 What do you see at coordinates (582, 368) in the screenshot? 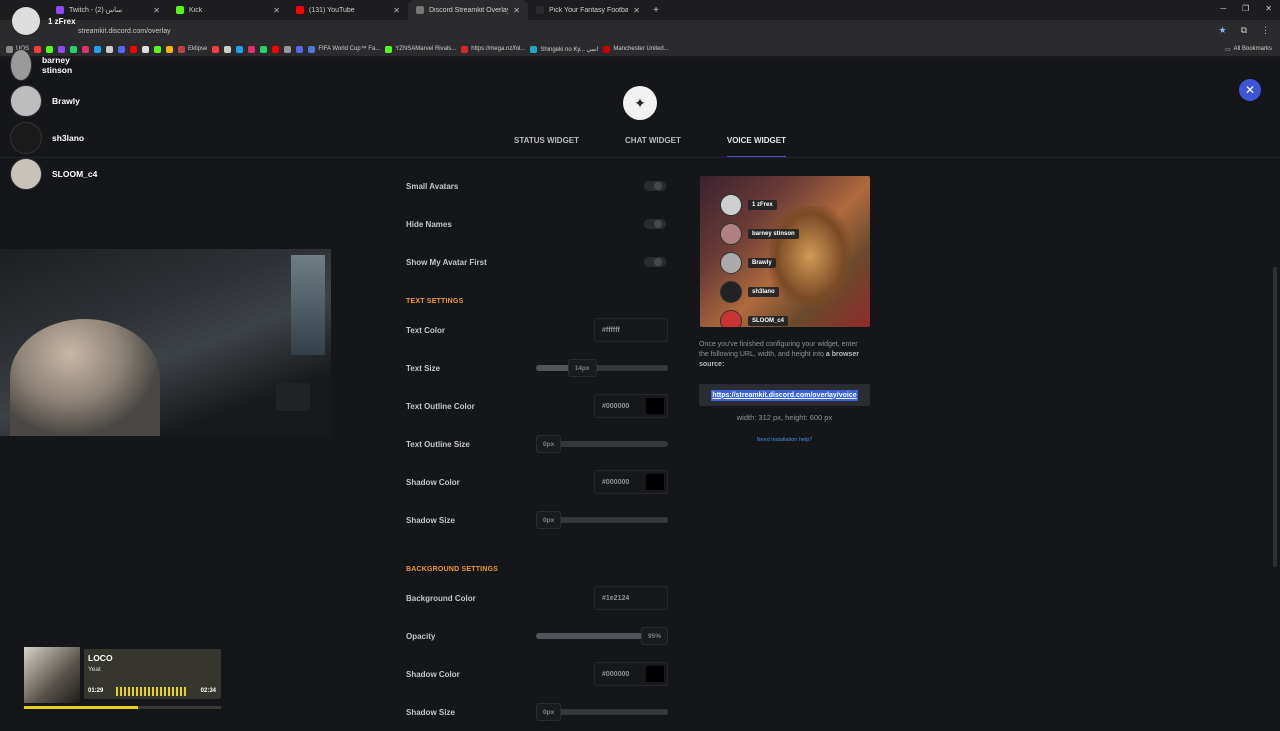
I see `slider-handle: 14px` at bounding box center [582, 368].